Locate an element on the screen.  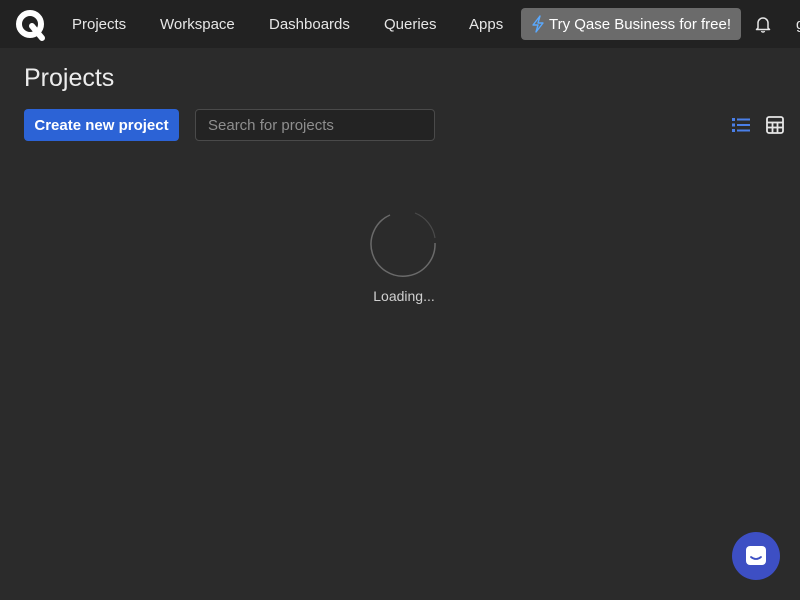
nav-apps: Apps is located at coordinates (486, 25).